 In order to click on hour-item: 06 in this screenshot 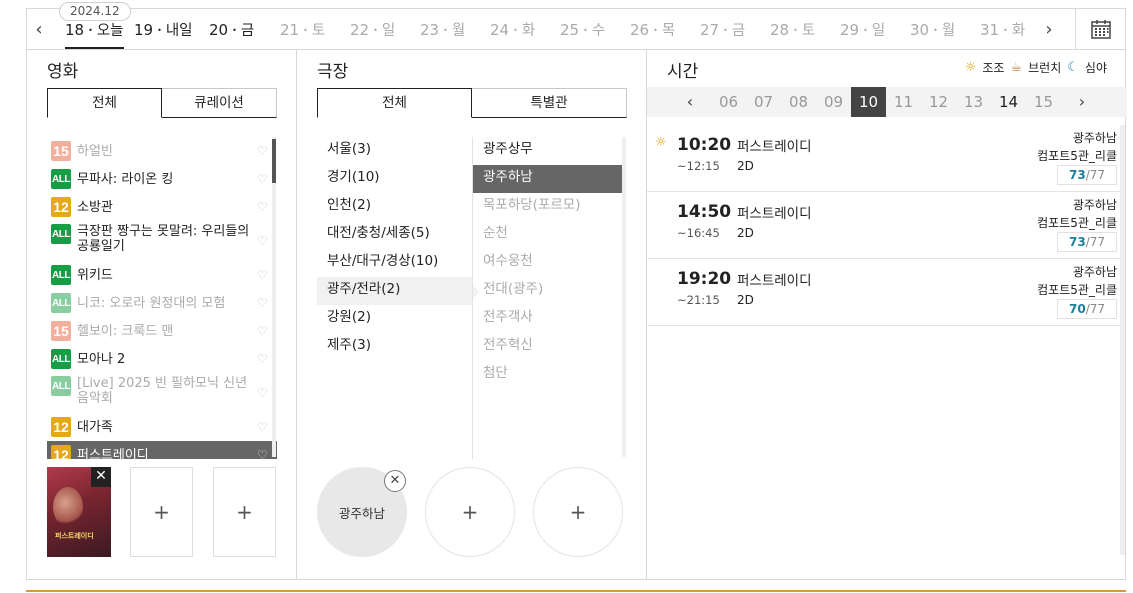, I will do `click(728, 102)`.